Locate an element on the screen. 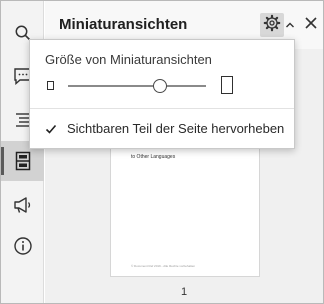 The image size is (324, 304). thumbnail-heading-text: to Other Languages is located at coordinates (153, 157).